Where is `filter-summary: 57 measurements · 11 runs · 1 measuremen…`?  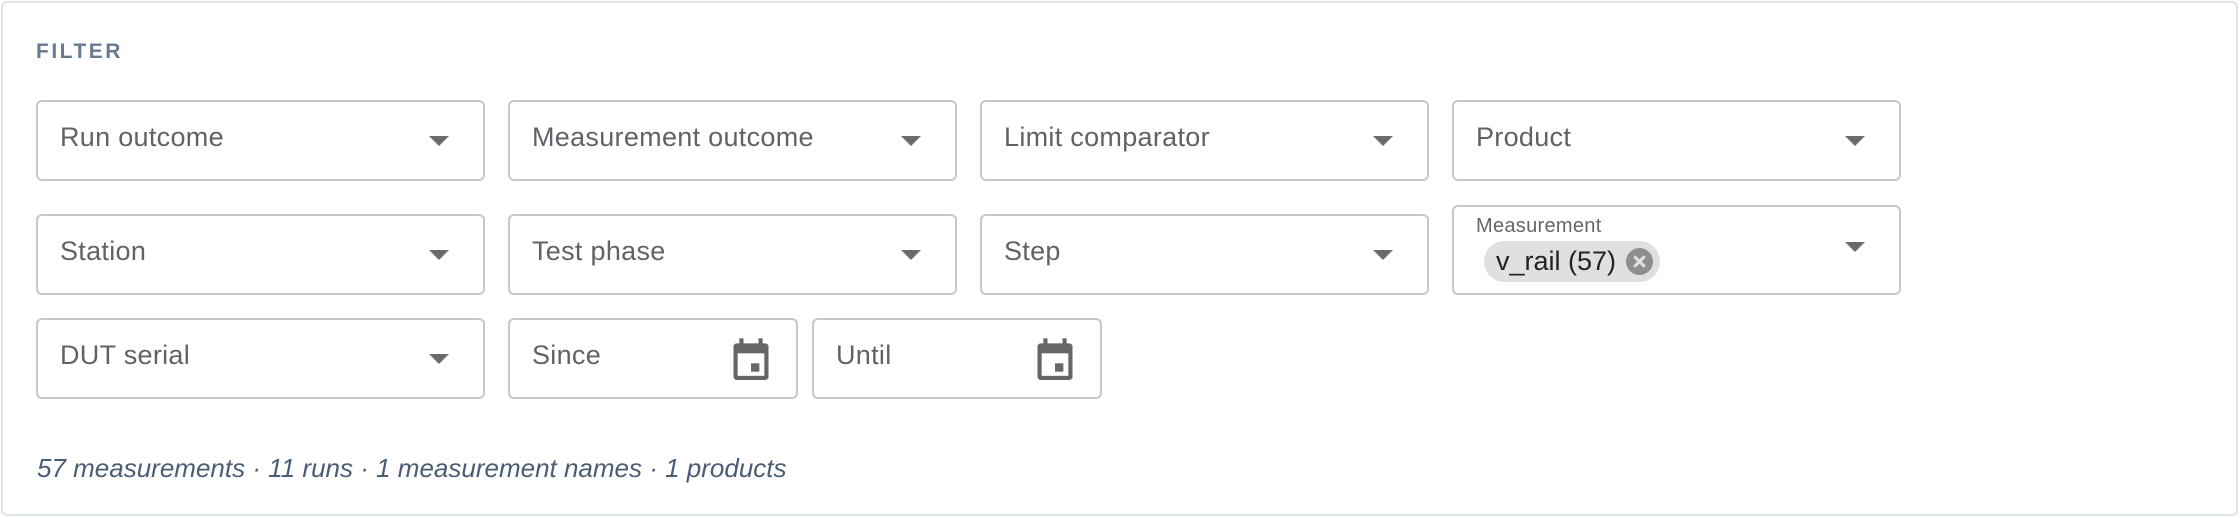 filter-summary: 57 measurements · 11 runs · 1 measuremen… is located at coordinates (412, 468).